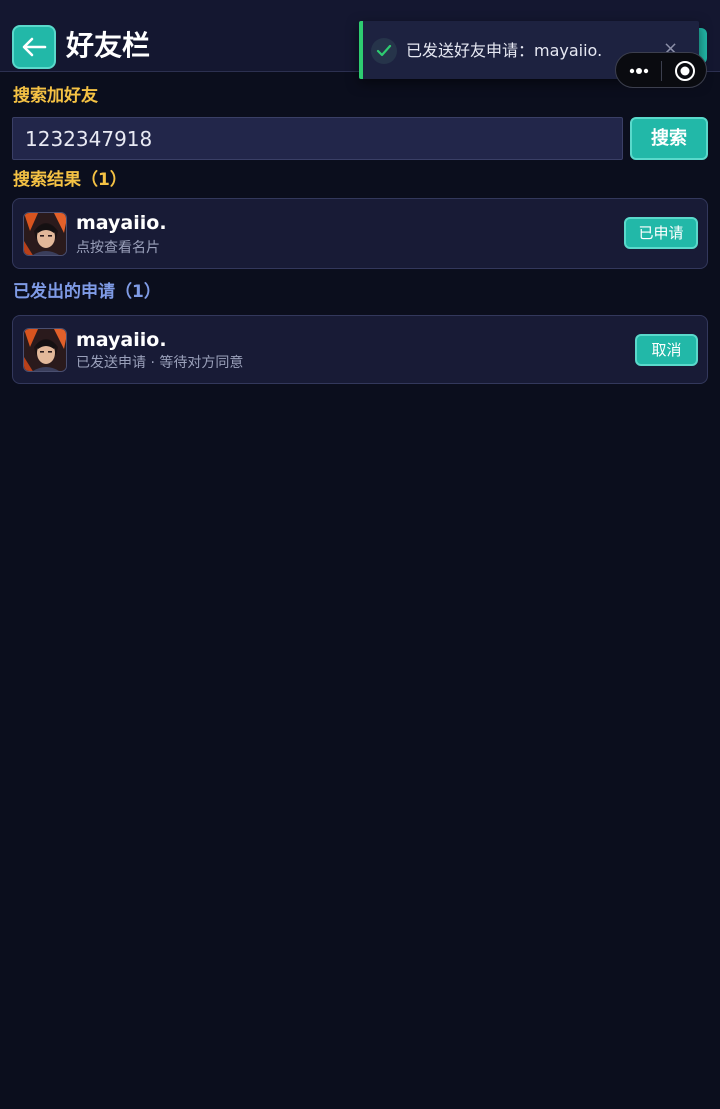  I want to click on cancel-button: 取消, so click(666, 350).